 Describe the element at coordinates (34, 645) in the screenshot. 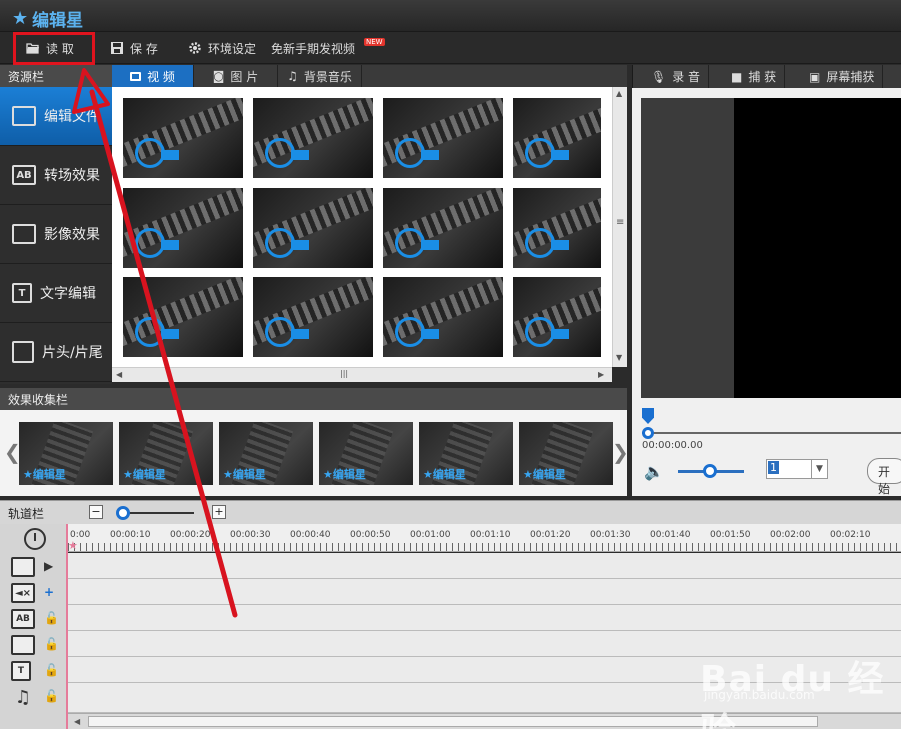

I see `effect-track-controls: 🔓` at that location.